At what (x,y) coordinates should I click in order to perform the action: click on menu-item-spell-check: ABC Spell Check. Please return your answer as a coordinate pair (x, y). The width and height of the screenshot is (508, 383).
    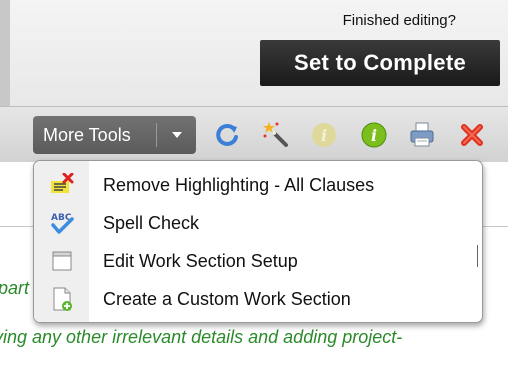
    Looking at the image, I should click on (258, 223).